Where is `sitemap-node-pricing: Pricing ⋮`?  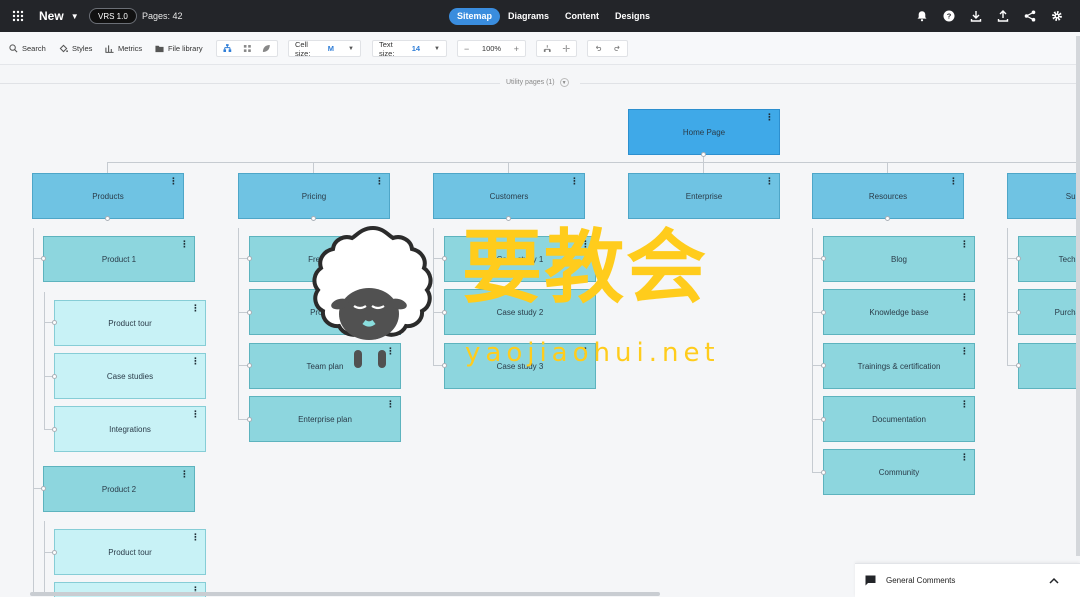
sitemap-node-pricing: Pricing ⋮ is located at coordinates (314, 196).